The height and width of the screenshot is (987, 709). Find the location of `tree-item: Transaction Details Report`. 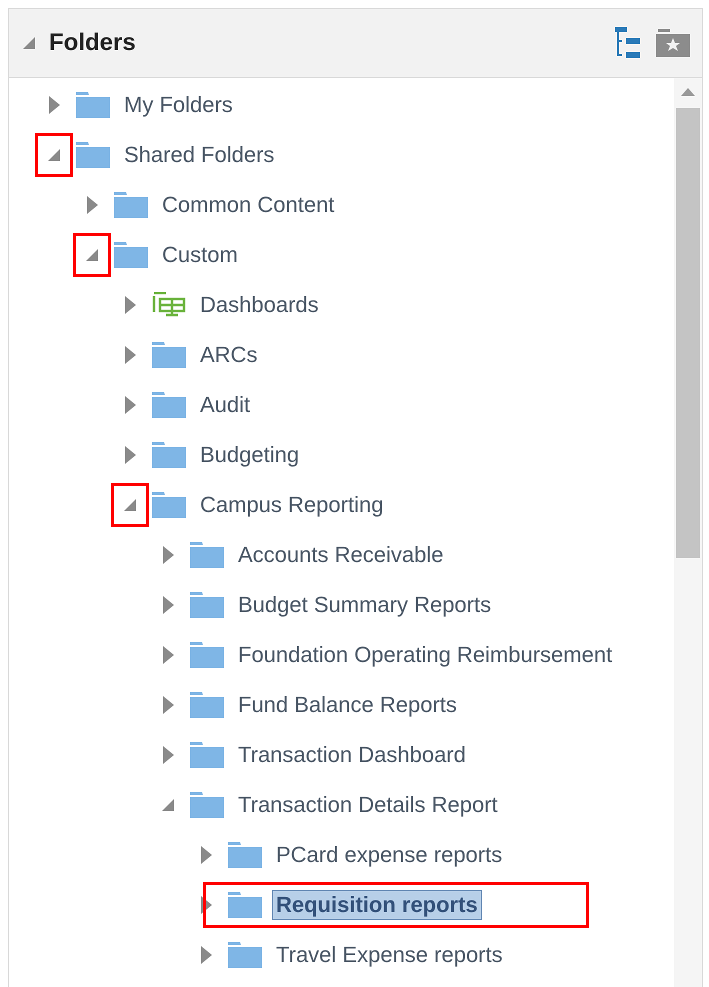

tree-item: Transaction Details Report is located at coordinates (368, 805).